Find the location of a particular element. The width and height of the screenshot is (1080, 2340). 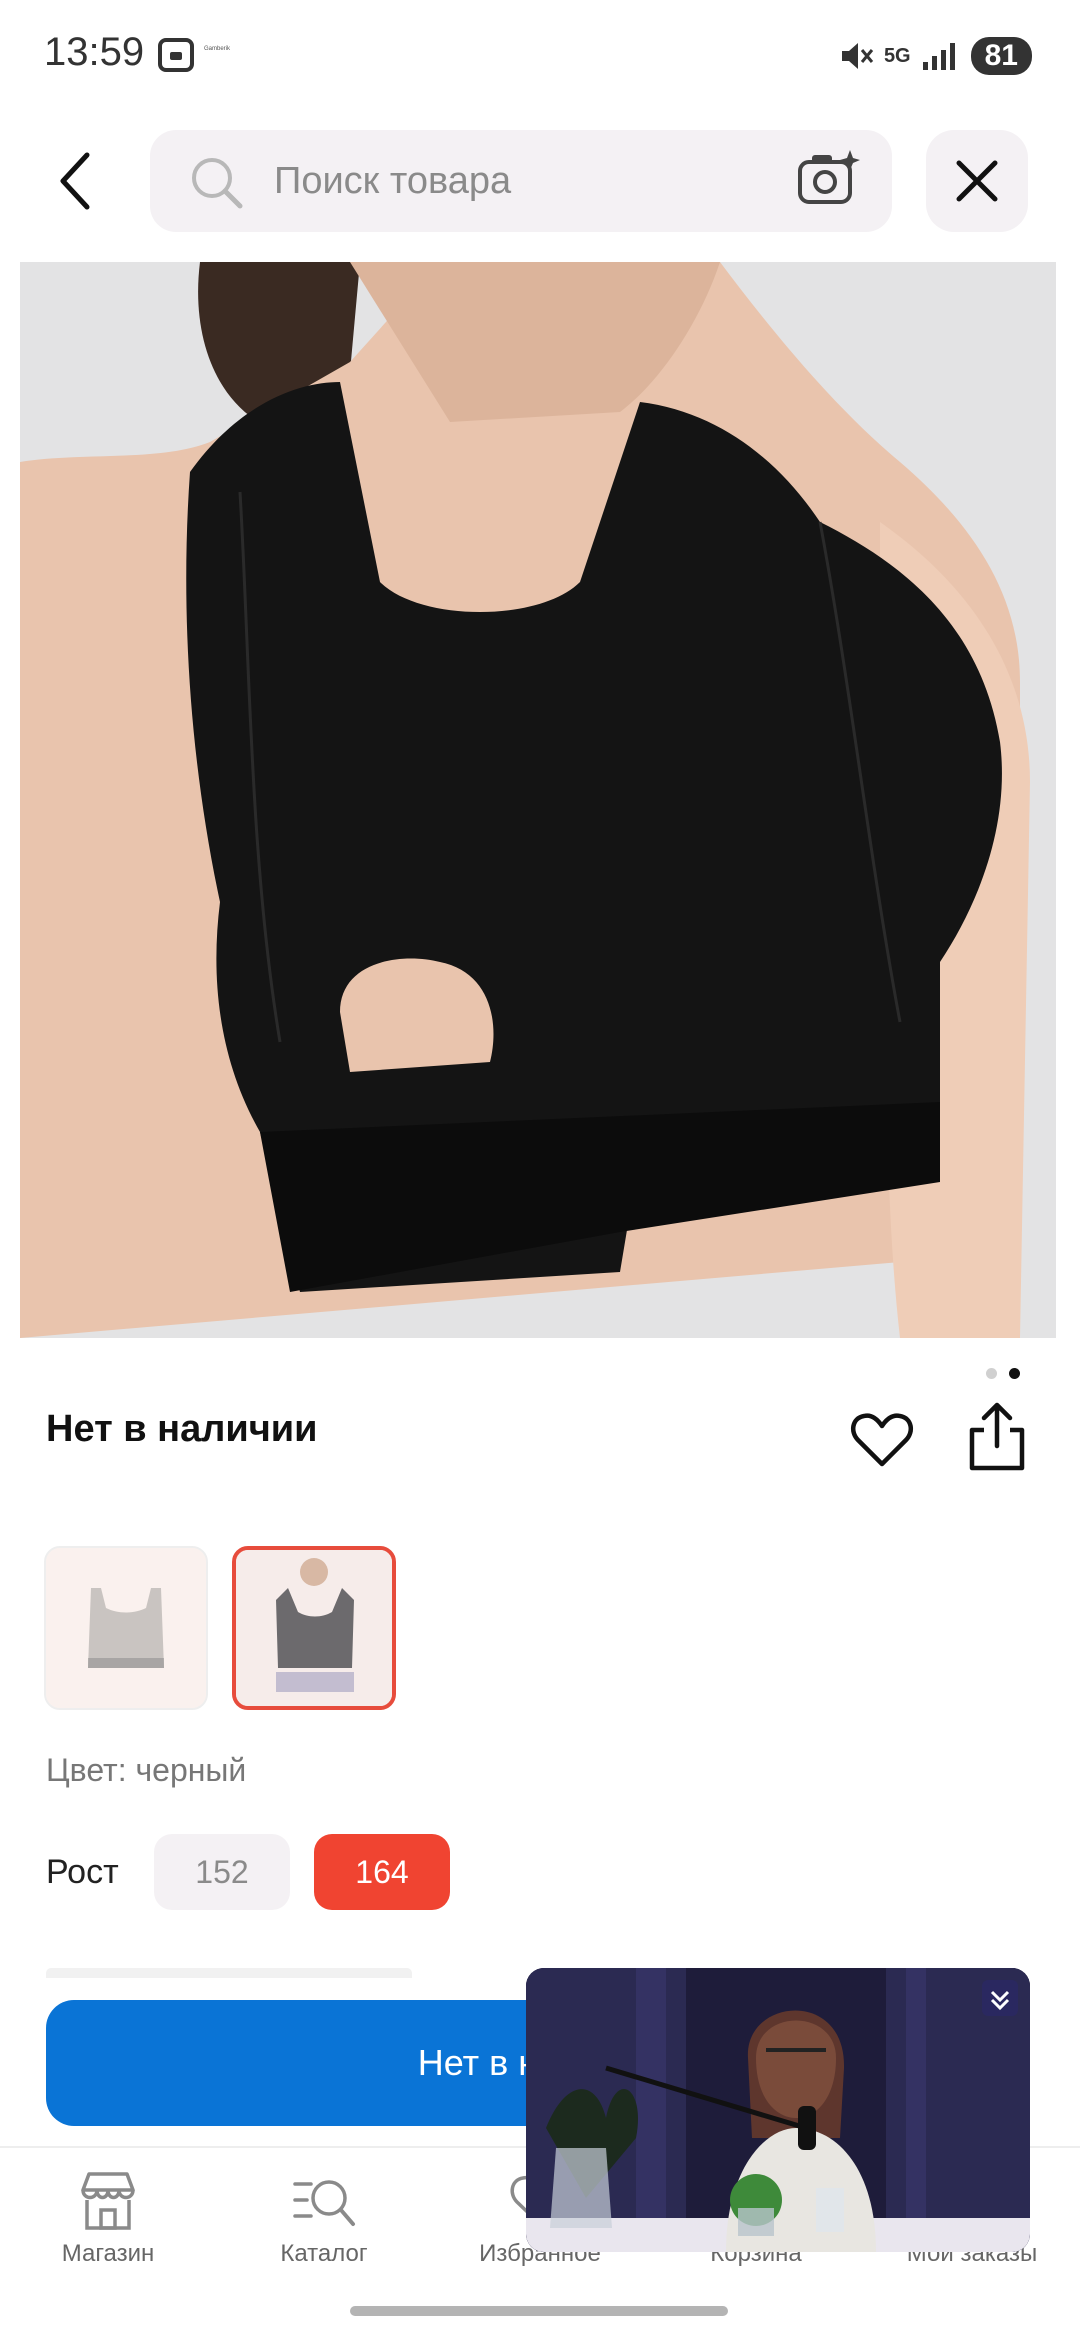

size-chip-164: 164 is located at coordinates (382, 1872).